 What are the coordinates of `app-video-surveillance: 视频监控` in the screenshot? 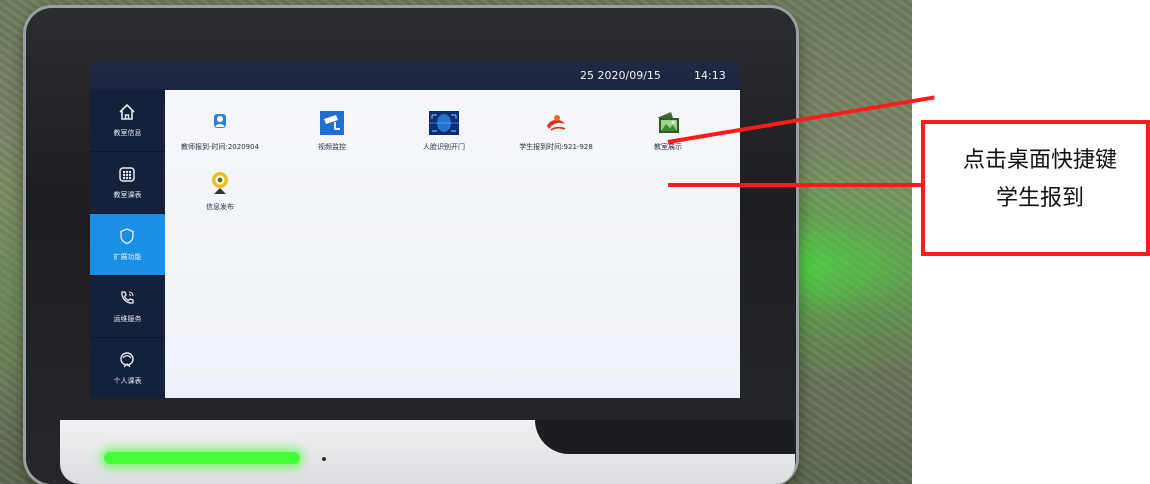 It's located at (332, 134).